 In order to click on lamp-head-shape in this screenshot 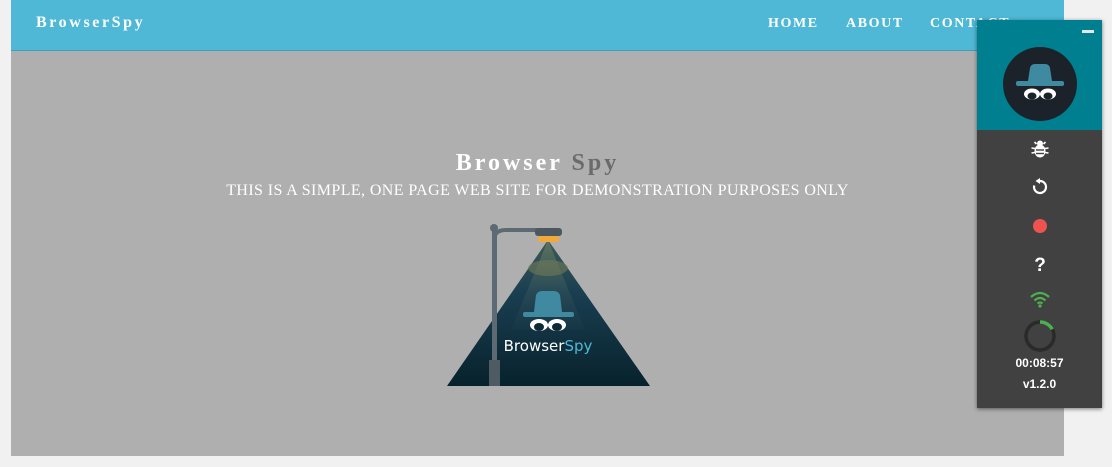, I will do `click(548, 232)`.